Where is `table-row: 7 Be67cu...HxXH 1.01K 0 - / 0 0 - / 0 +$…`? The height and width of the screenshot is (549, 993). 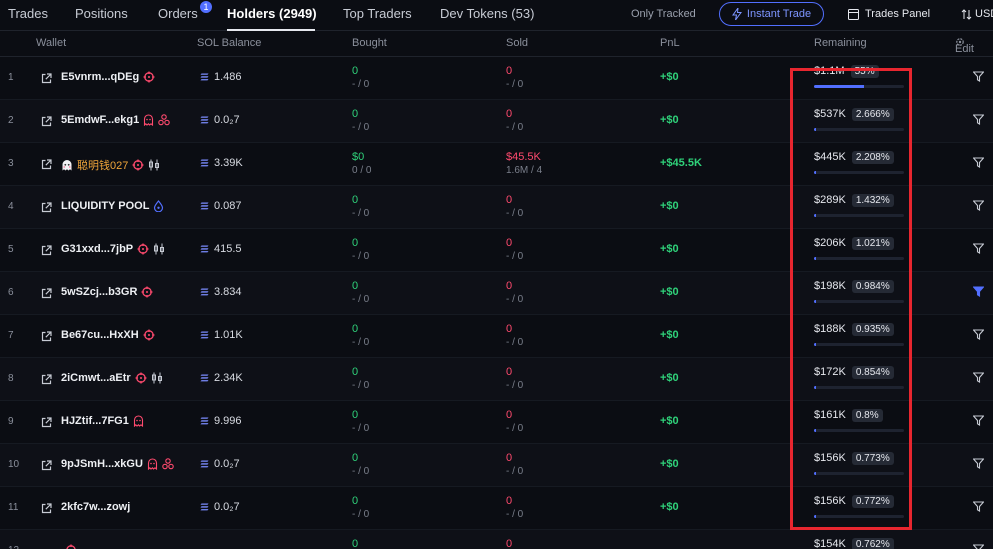 table-row: 7 Be67cu...HxXH 1.01K 0 - / 0 0 - / 0 +$… is located at coordinates (496, 336).